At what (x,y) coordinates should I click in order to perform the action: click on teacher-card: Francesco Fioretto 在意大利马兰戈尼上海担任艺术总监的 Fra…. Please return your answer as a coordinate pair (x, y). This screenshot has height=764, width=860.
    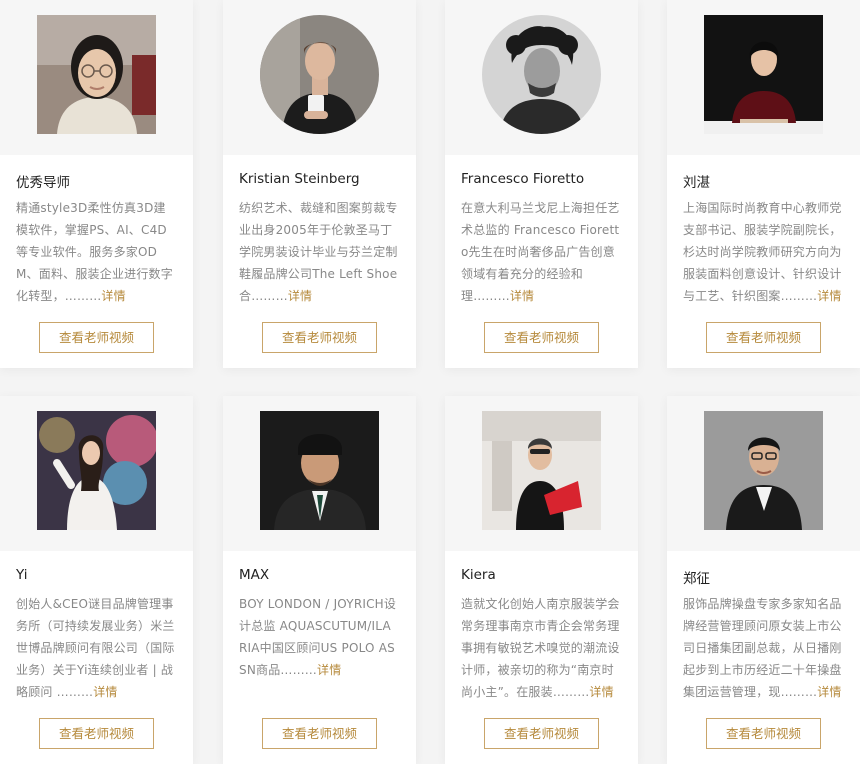
    Looking at the image, I should click on (541, 184).